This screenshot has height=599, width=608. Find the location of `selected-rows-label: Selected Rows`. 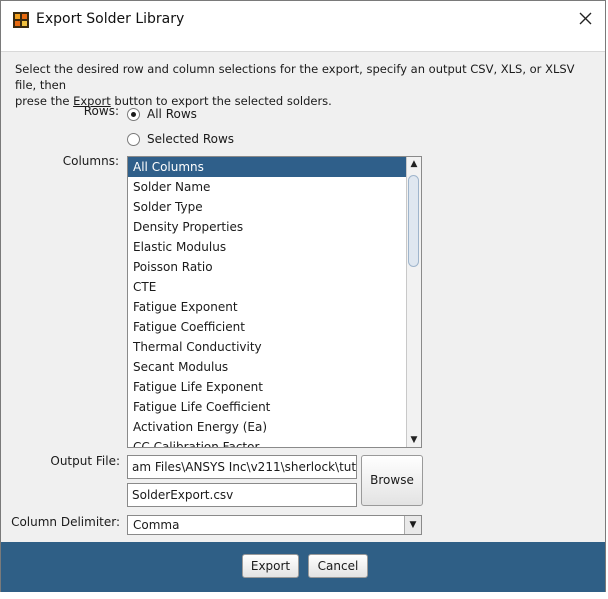

selected-rows-label: Selected Rows is located at coordinates (190, 139).